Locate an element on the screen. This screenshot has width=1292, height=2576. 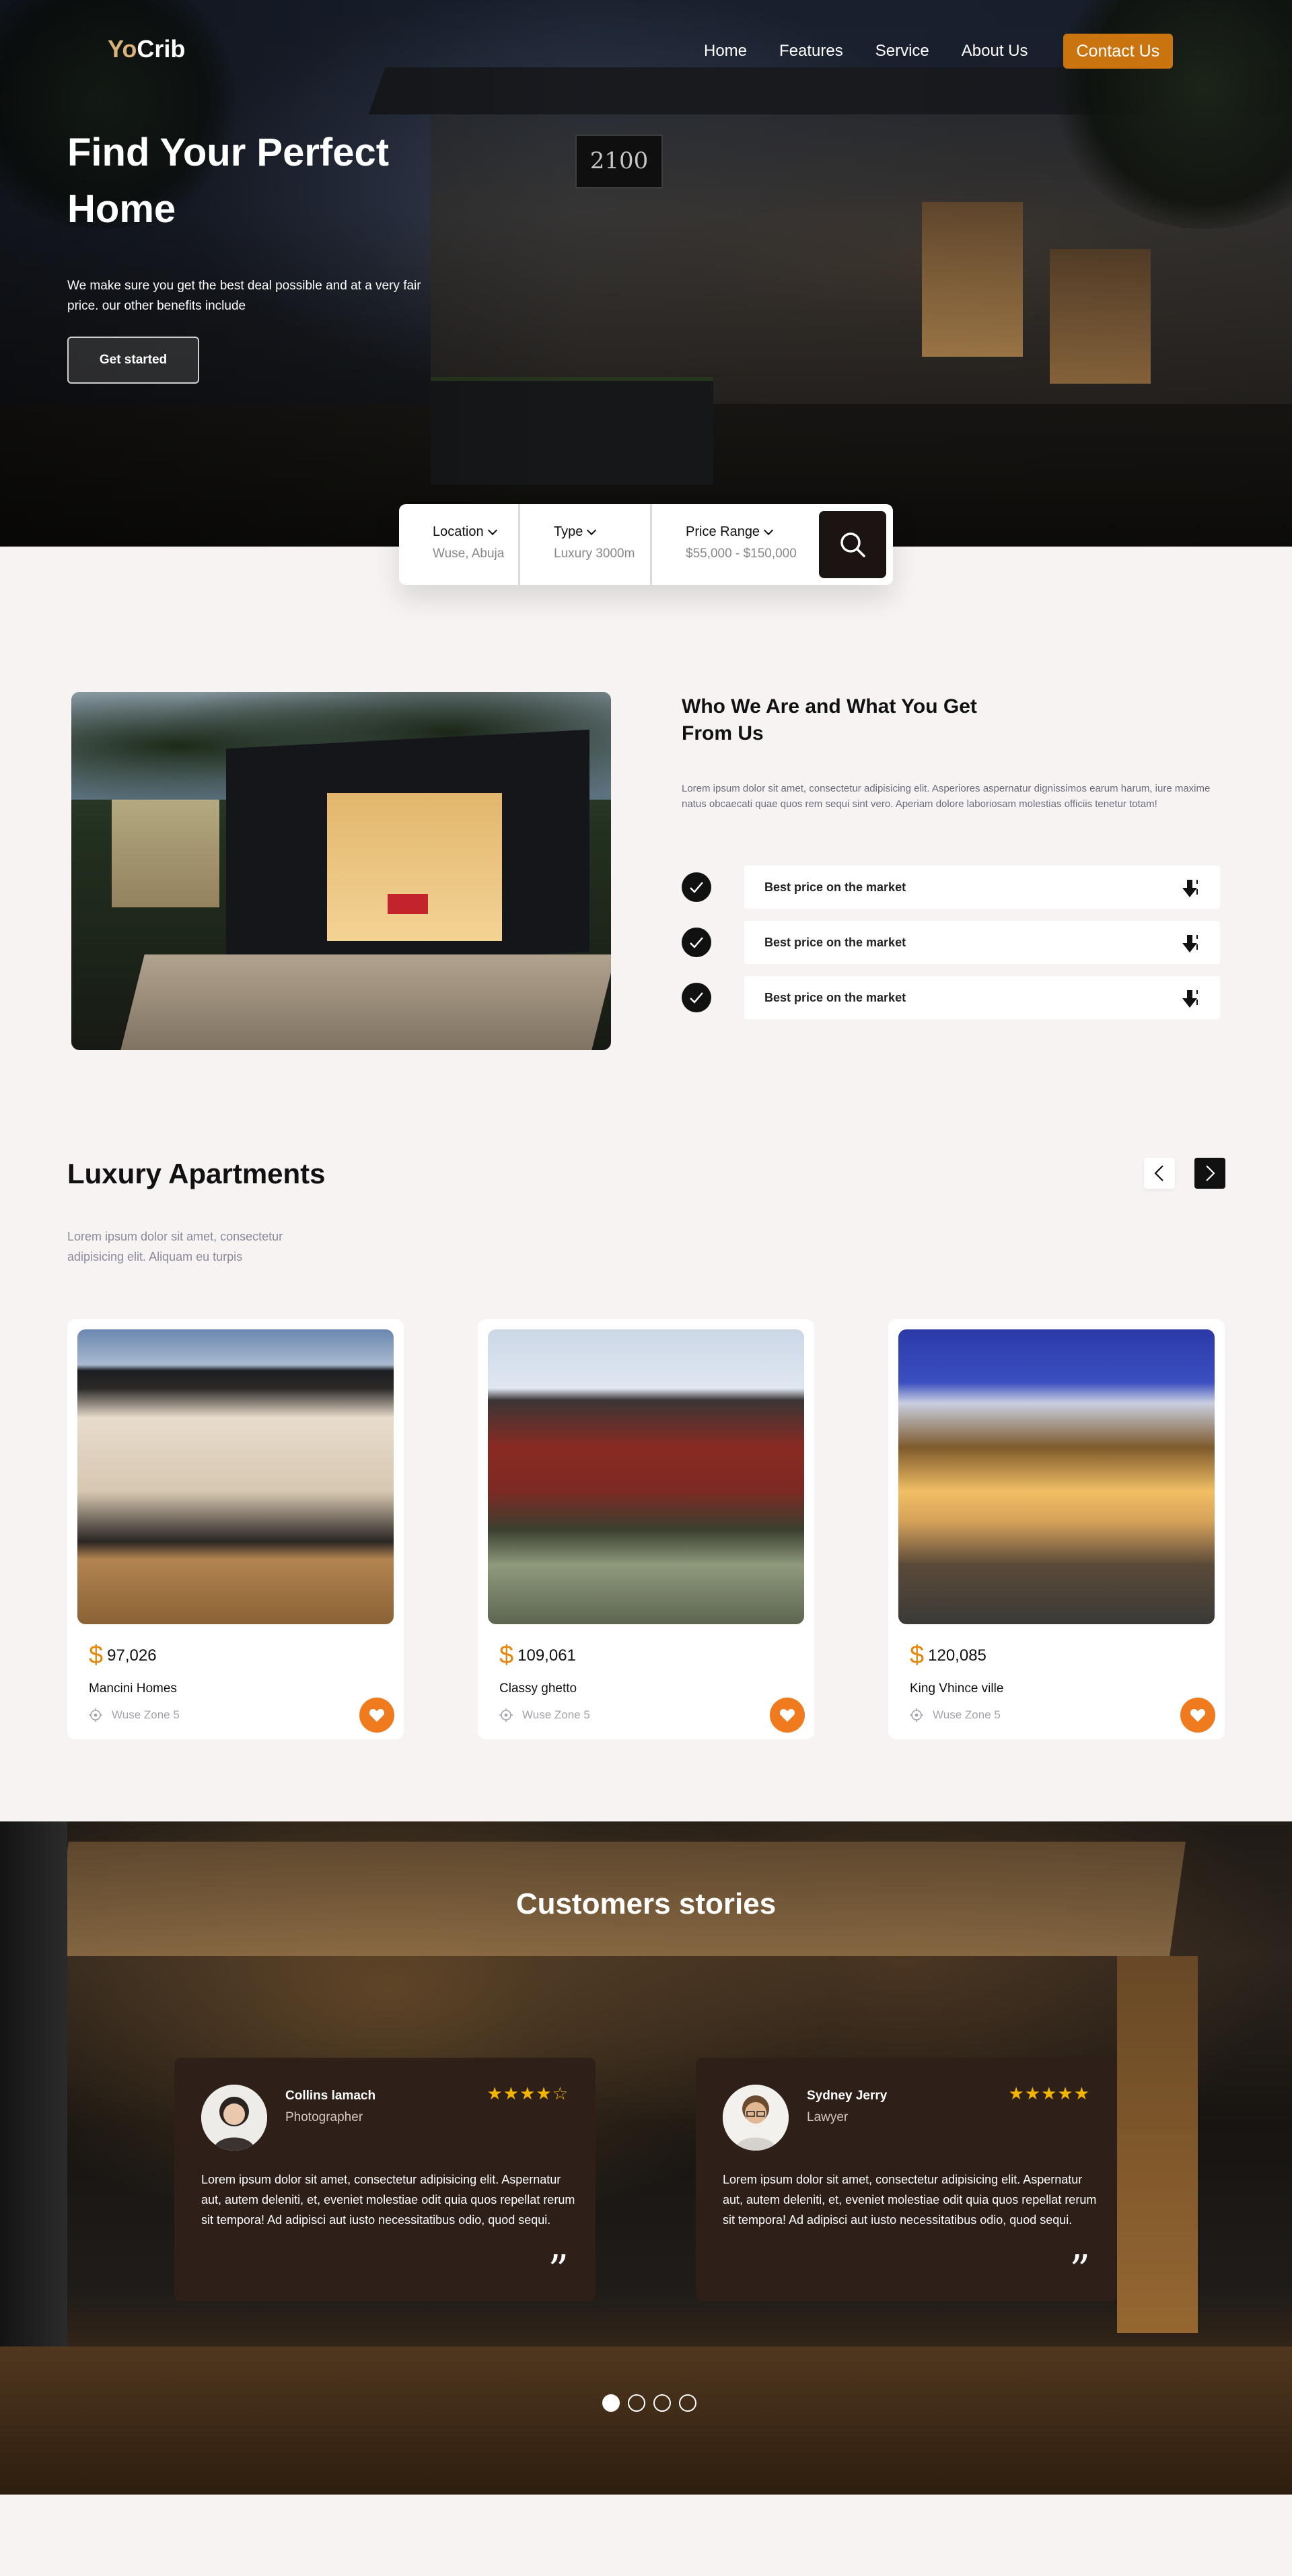
carousel-dots is located at coordinates (649, 2403).